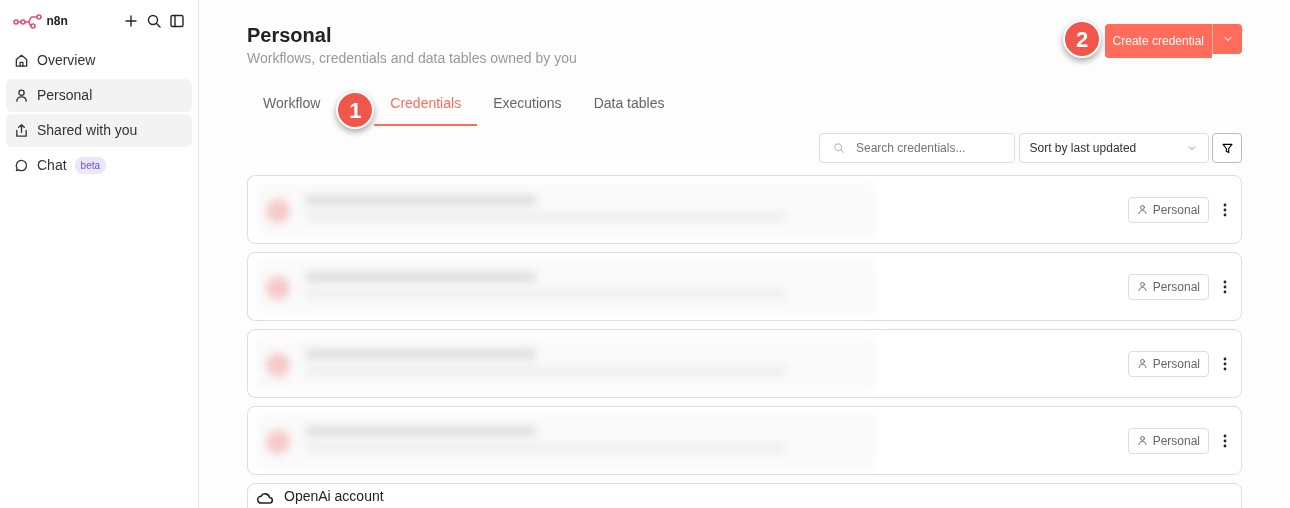  I want to click on sidebar-item: Personal, so click(99, 95).